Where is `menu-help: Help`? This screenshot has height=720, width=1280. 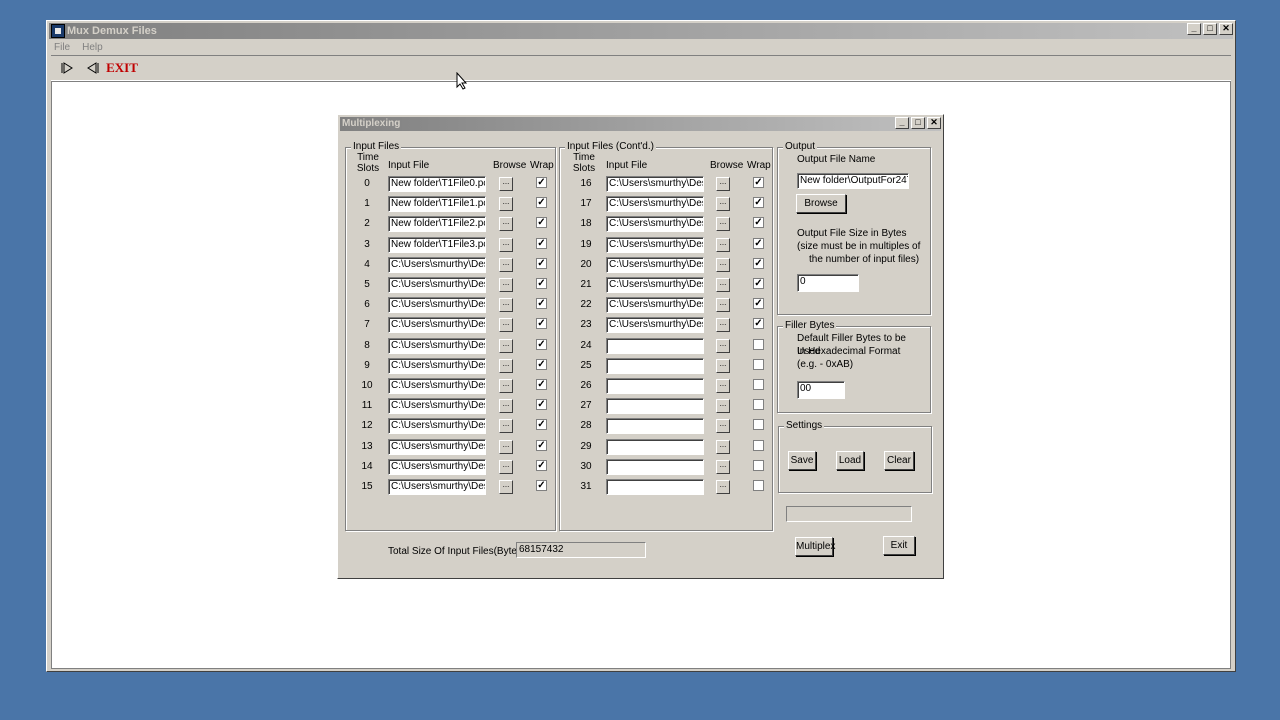
menu-help: Help is located at coordinates (92, 48).